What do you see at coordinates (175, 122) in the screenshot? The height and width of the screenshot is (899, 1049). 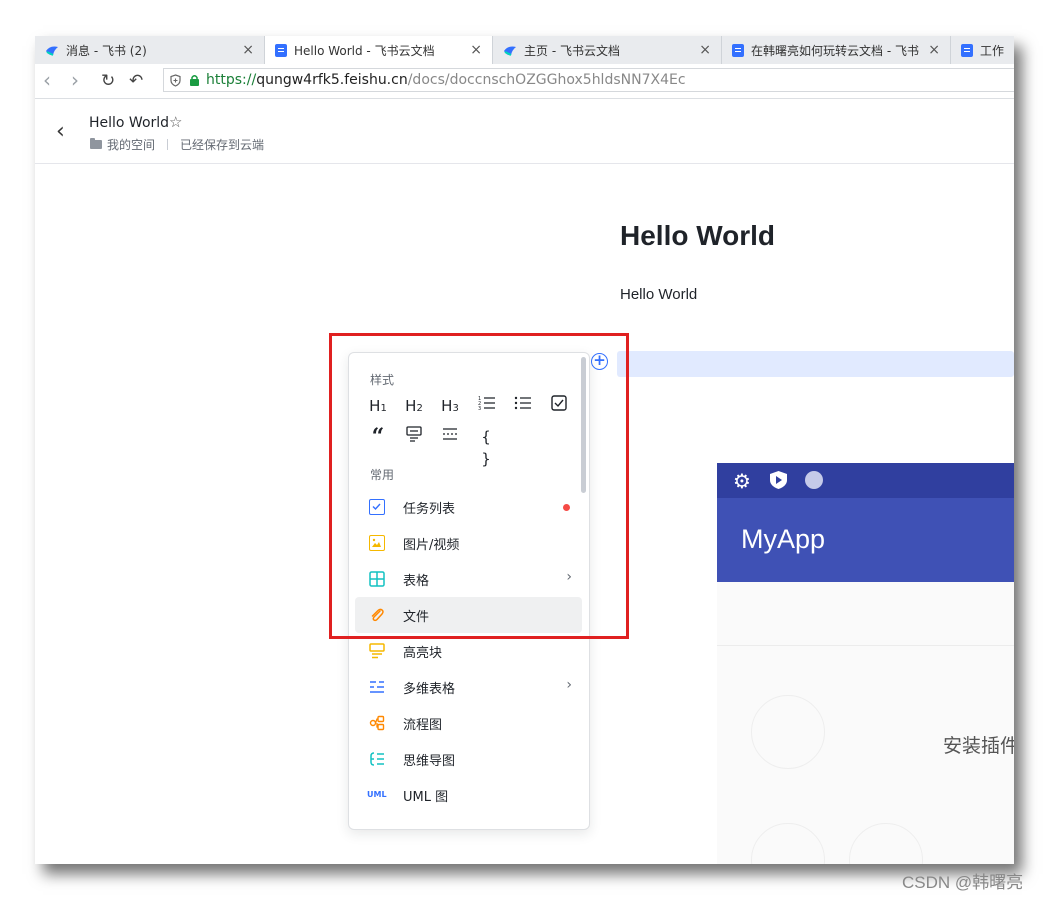 I see `star-icon: ☆` at bounding box center [175, 122].